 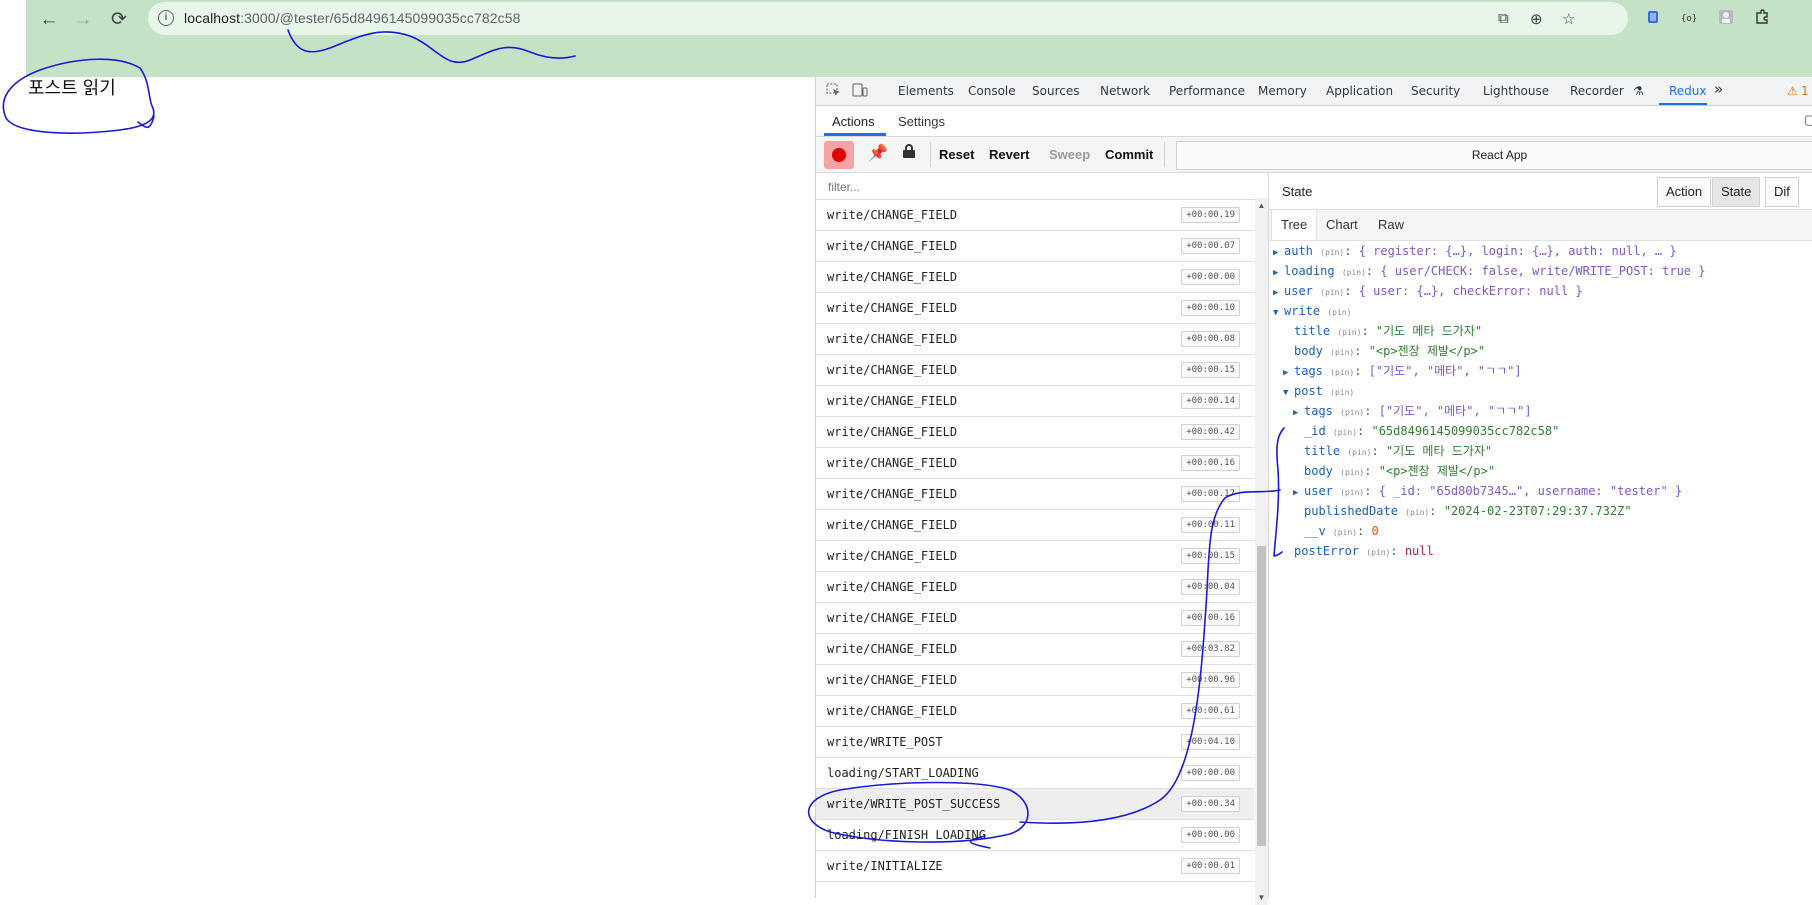 I want to click on action-list-item: write/CHANGE_FIELD +00:00.96, so click(x=1035, y=680).